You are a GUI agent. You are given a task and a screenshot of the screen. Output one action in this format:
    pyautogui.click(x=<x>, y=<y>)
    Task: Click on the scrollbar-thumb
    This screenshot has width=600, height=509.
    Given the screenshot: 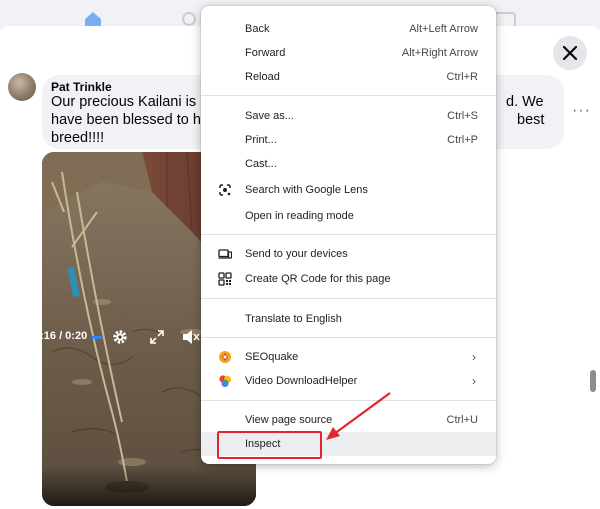 What is the action you would take?
    pyautogui.click(x=593, y=381)
    